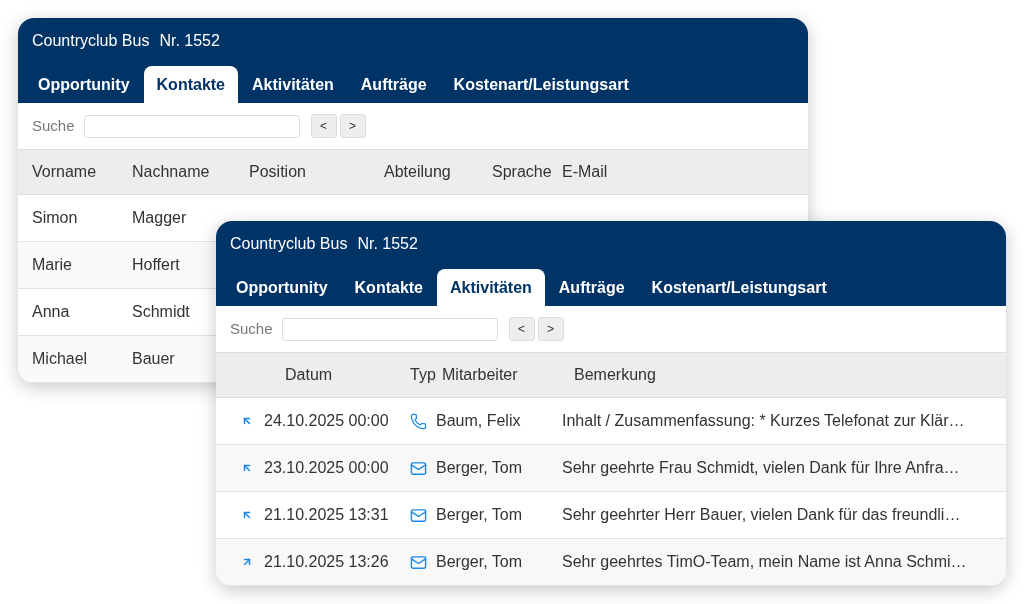 The image size is (1024, 604). Describe the element at coordinates (64, 171) in the screenshot. I see `column-header: Vorname` at that location.